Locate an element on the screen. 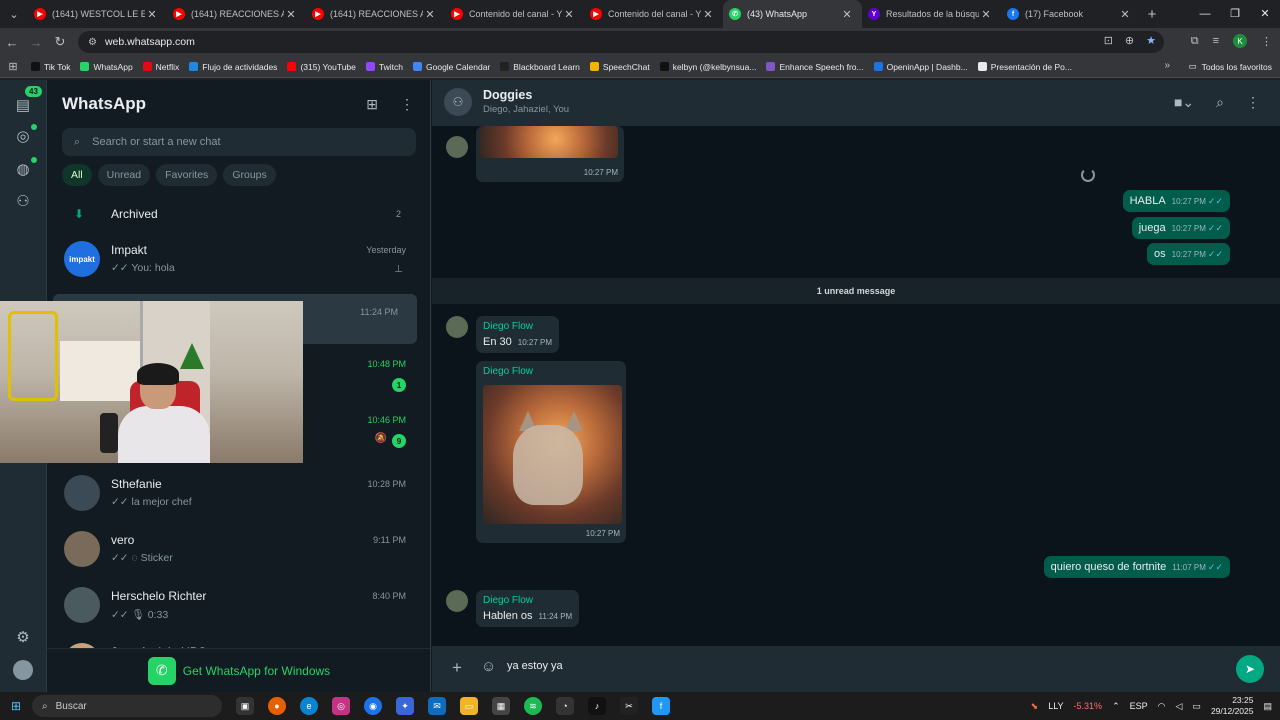  spotify-icon: ≋ is located at coordinates (533, 706).